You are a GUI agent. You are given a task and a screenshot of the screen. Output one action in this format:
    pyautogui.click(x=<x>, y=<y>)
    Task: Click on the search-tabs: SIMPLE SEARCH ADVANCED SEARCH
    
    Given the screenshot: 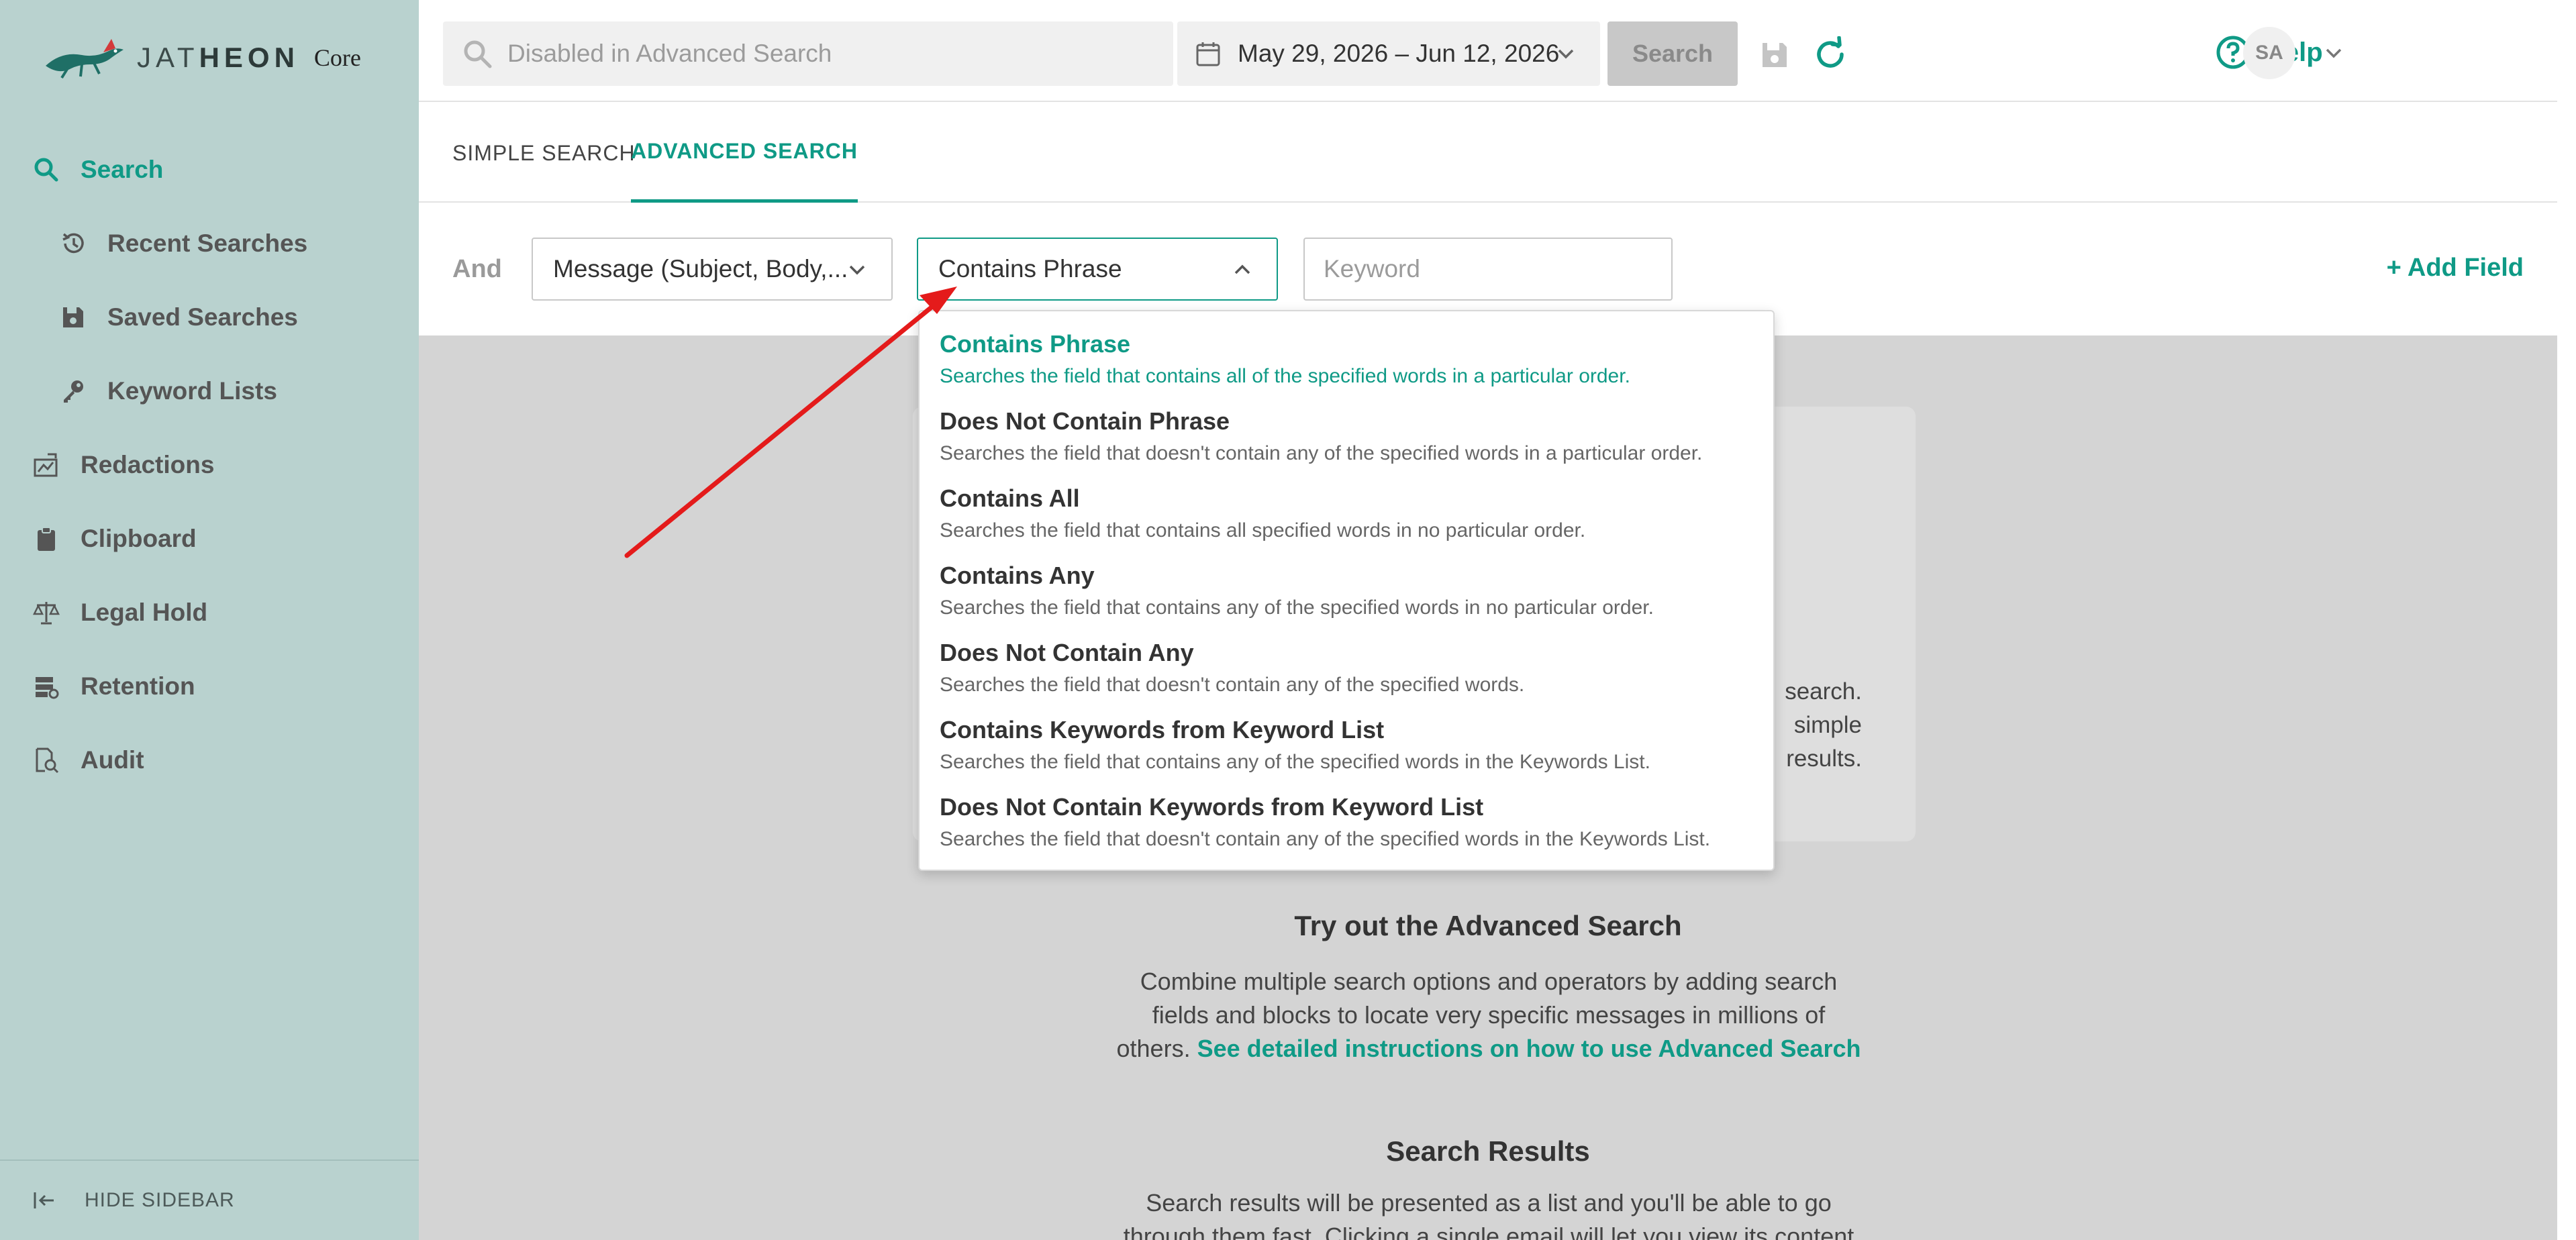 What is the action you would take?
    pyautogui.click(x=1488, y=153)
    